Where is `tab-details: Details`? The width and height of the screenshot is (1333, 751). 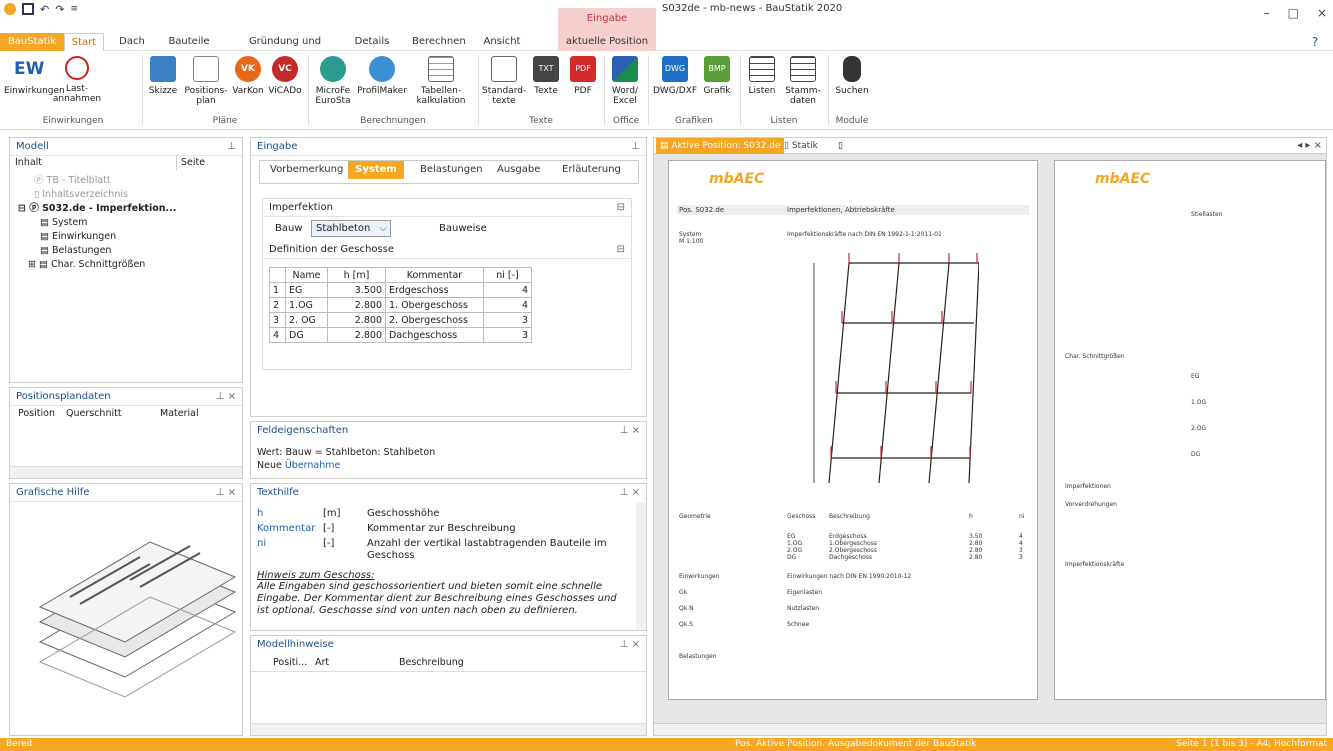
tab-details: Details is located at coordinates (372, 42).